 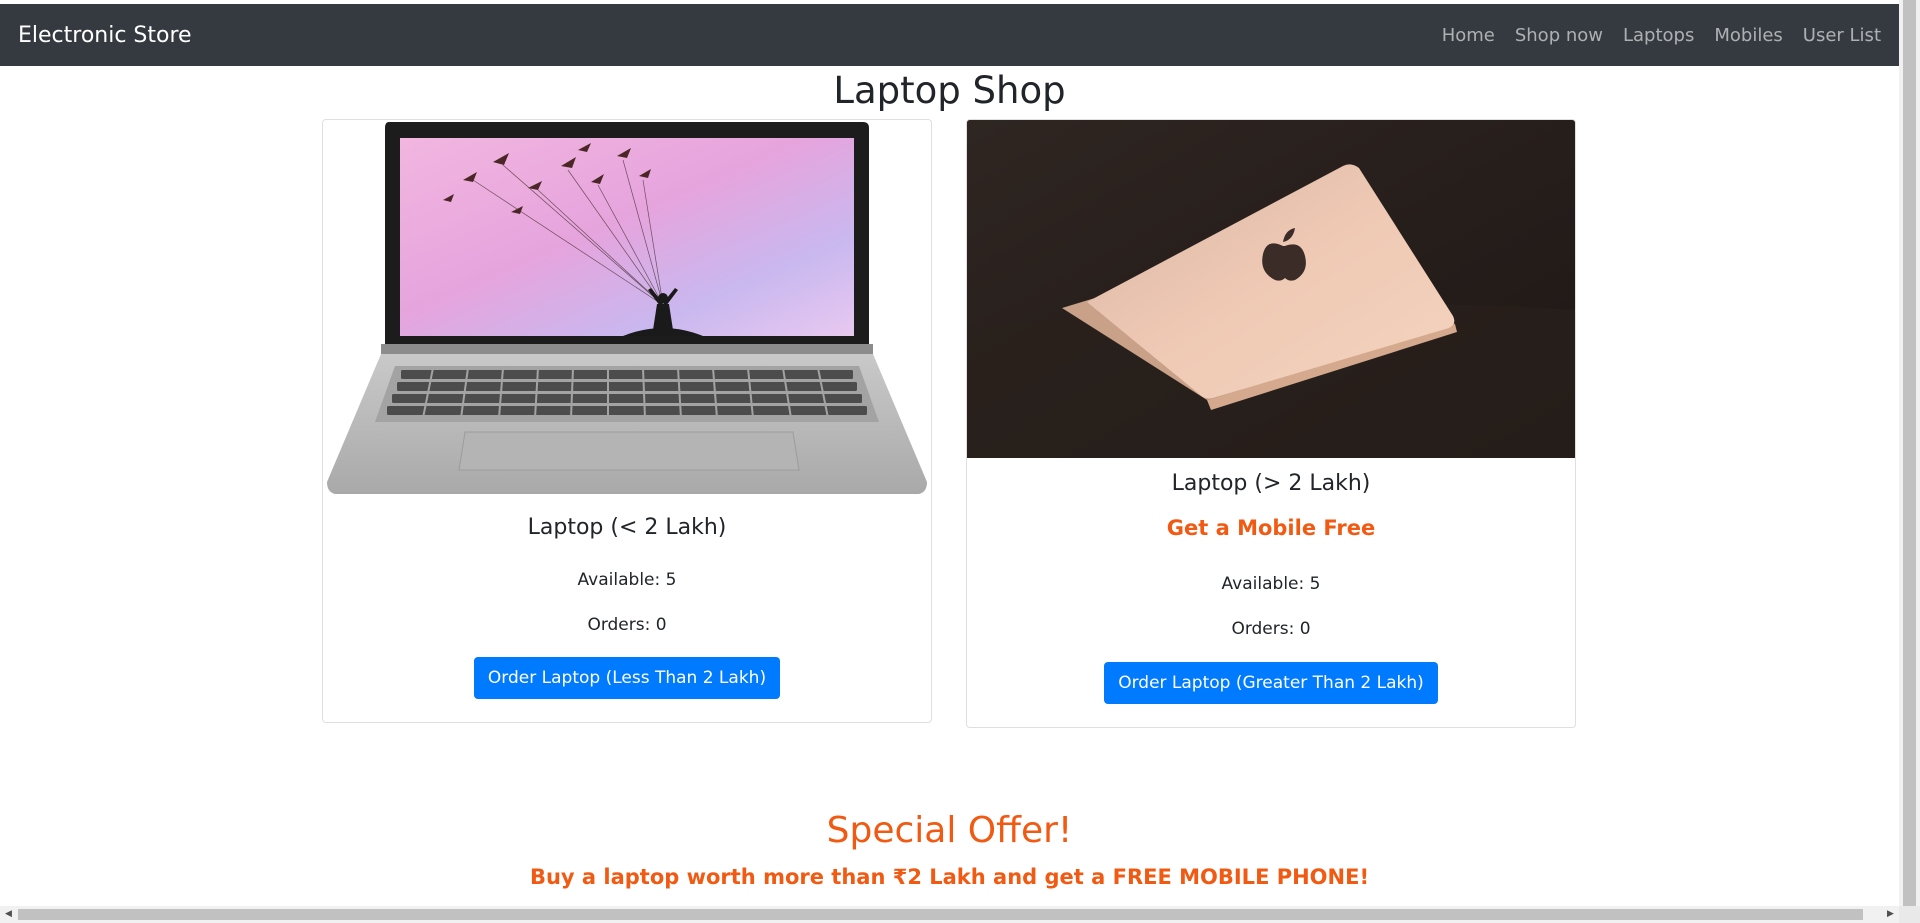 What do you see at coordinates (940, 914) in the screenshot?
I see `horizontal-scrollbar-thumb` at bounding box center [940, 914].